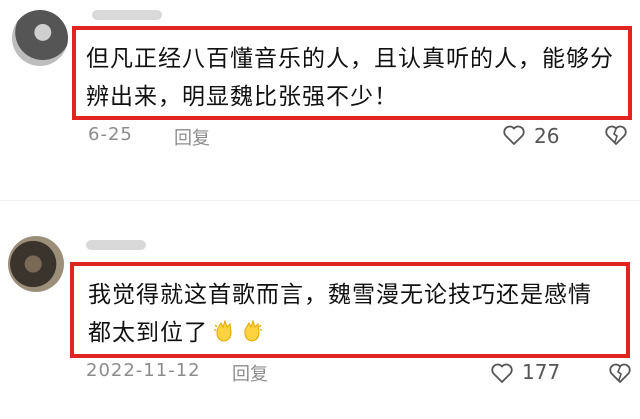  Describe the element at coordinates (541, 372) in the screenshot. I see `like-count: 177` at that location.